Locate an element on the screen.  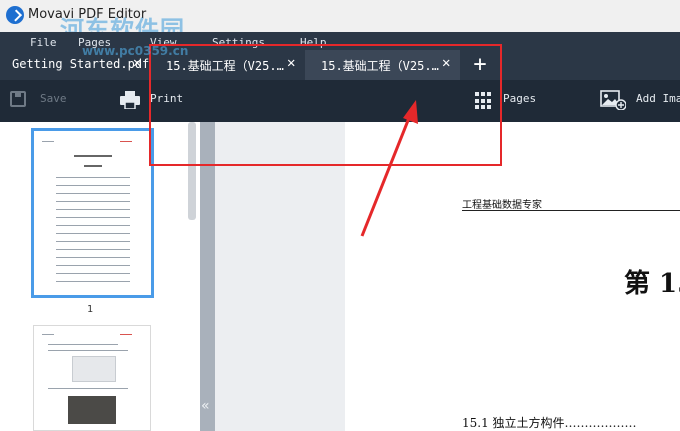
menu-file: File is located at coordinates (43, 42).